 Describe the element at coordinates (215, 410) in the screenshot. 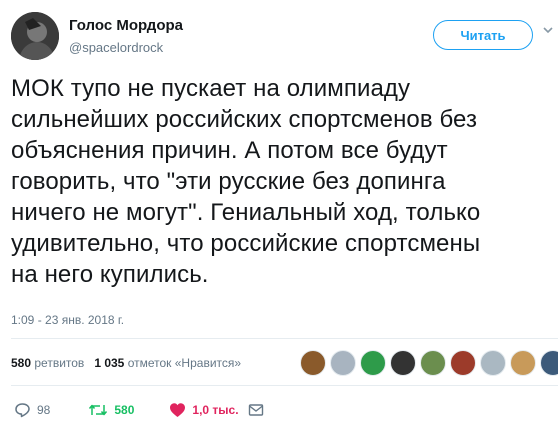

I see `like-count: 1,0 тыс.` at that location.